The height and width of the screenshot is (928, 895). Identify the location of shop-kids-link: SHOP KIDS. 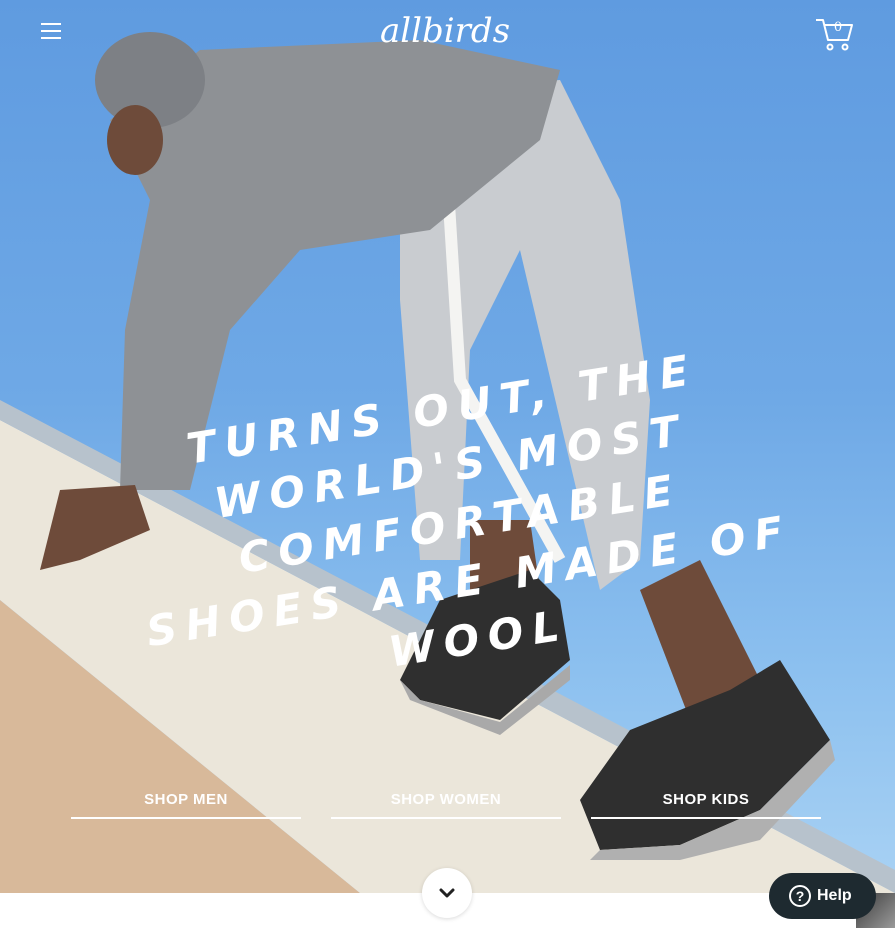
(706, 804).